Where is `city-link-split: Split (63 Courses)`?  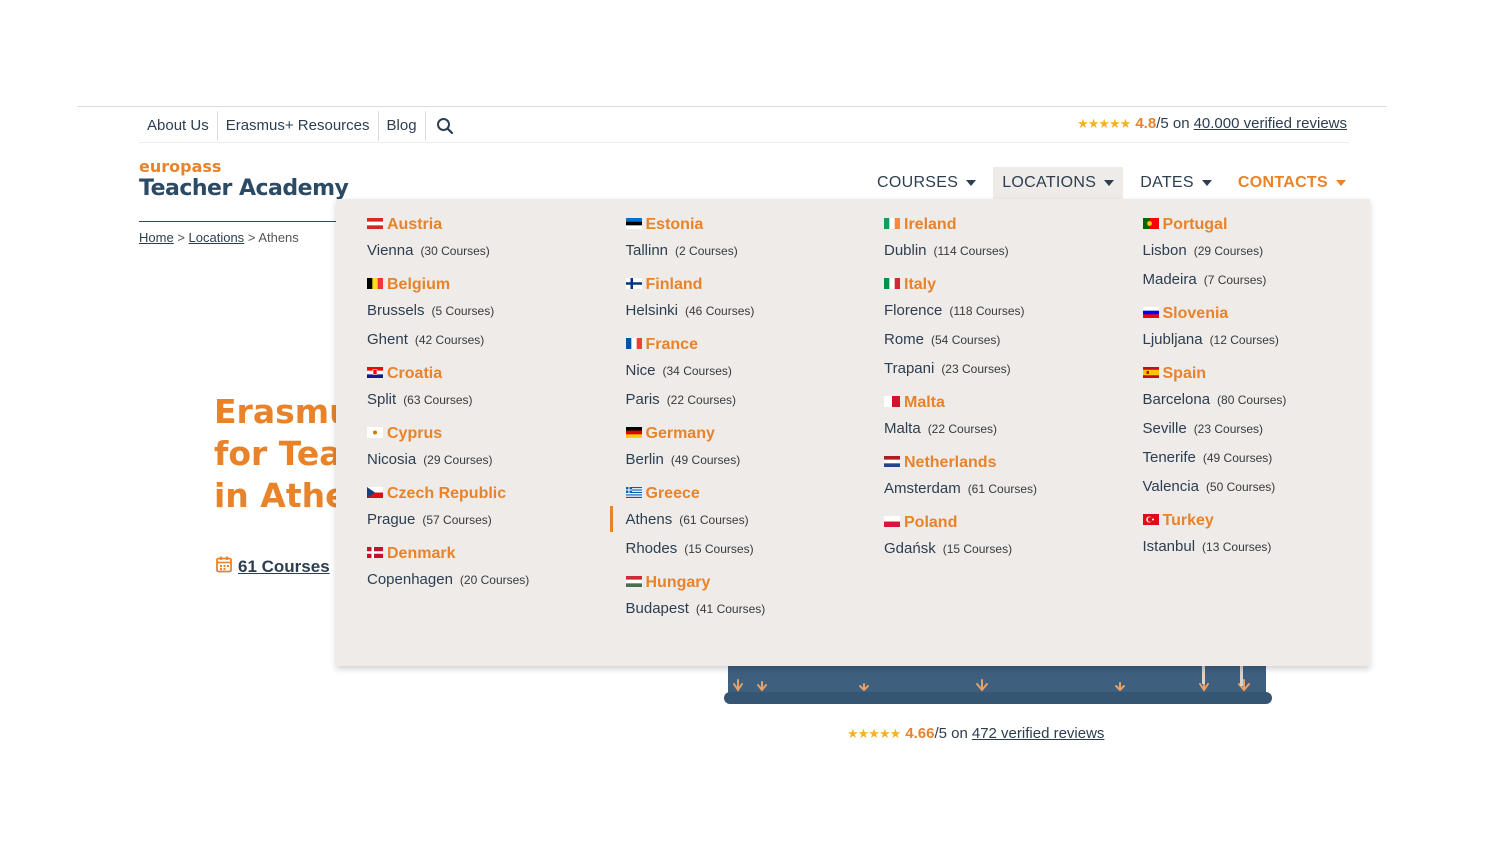 city-link-split: Split (63 Courses) is located at coordinates (481, 399).